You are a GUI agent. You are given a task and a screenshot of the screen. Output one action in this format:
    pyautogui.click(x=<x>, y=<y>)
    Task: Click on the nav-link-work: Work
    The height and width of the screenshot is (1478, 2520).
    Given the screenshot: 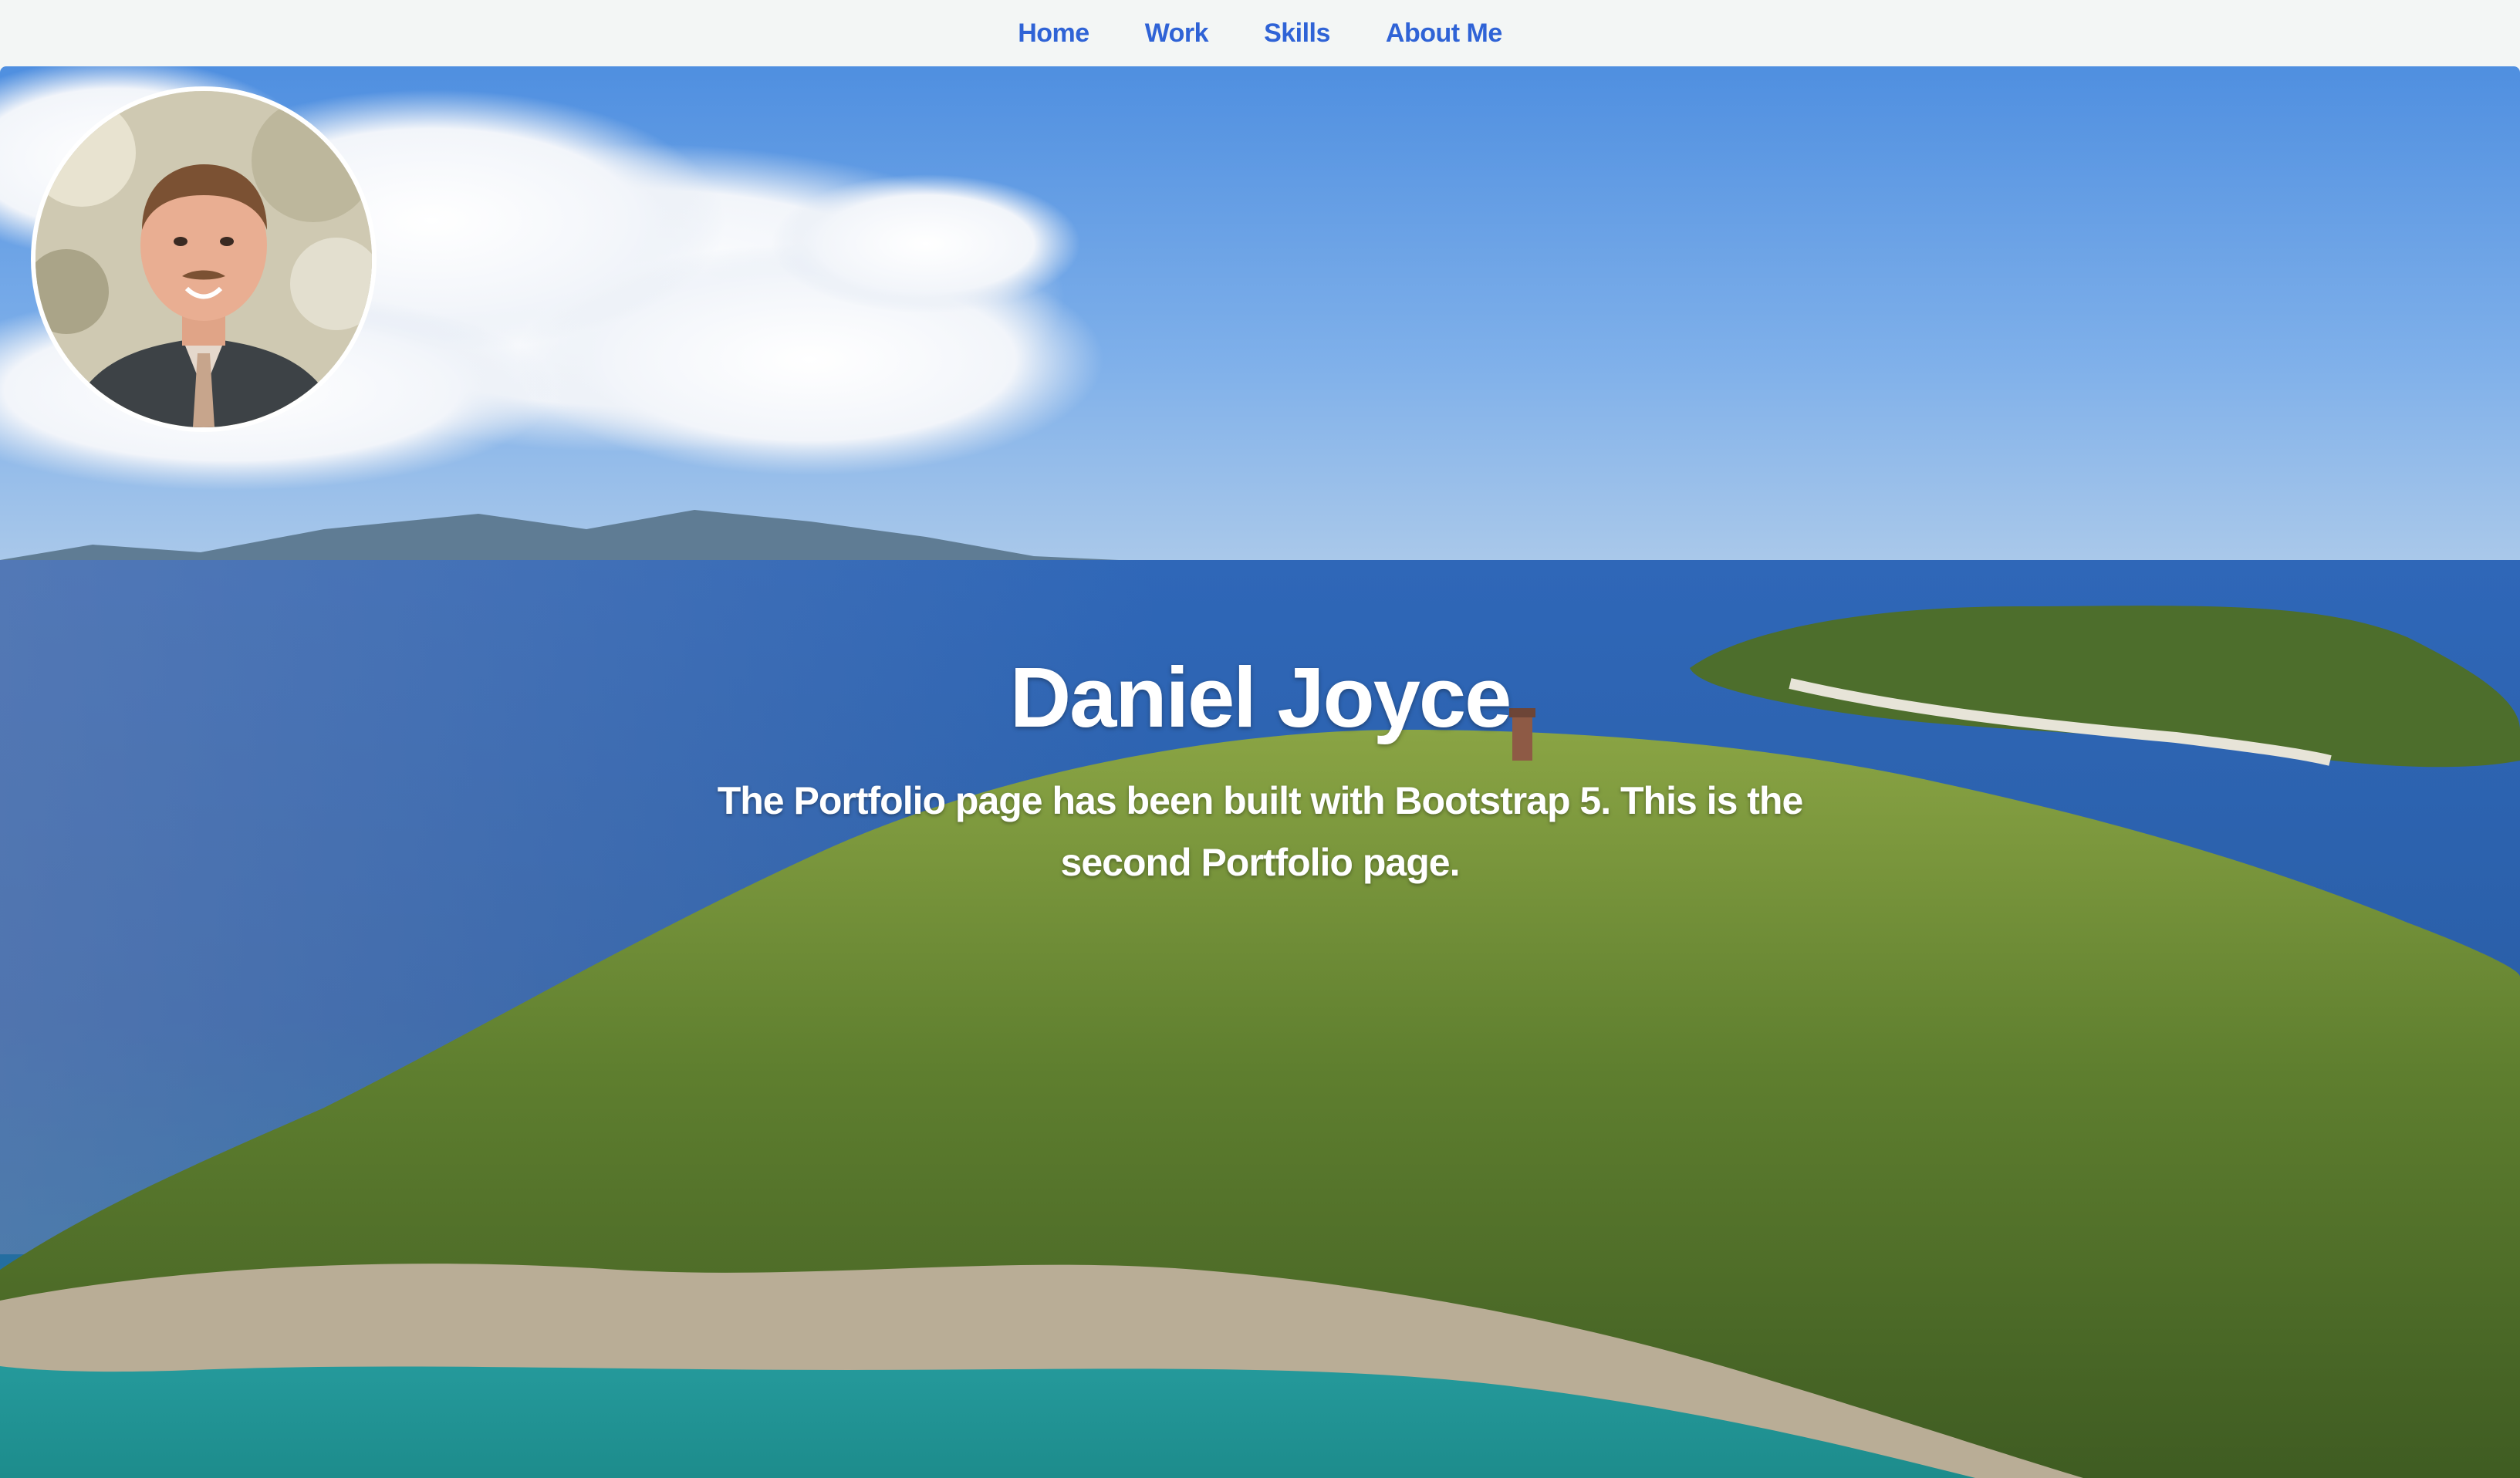 What is the action you would take?
    pyautogui.click(x=1177, y=34)
    